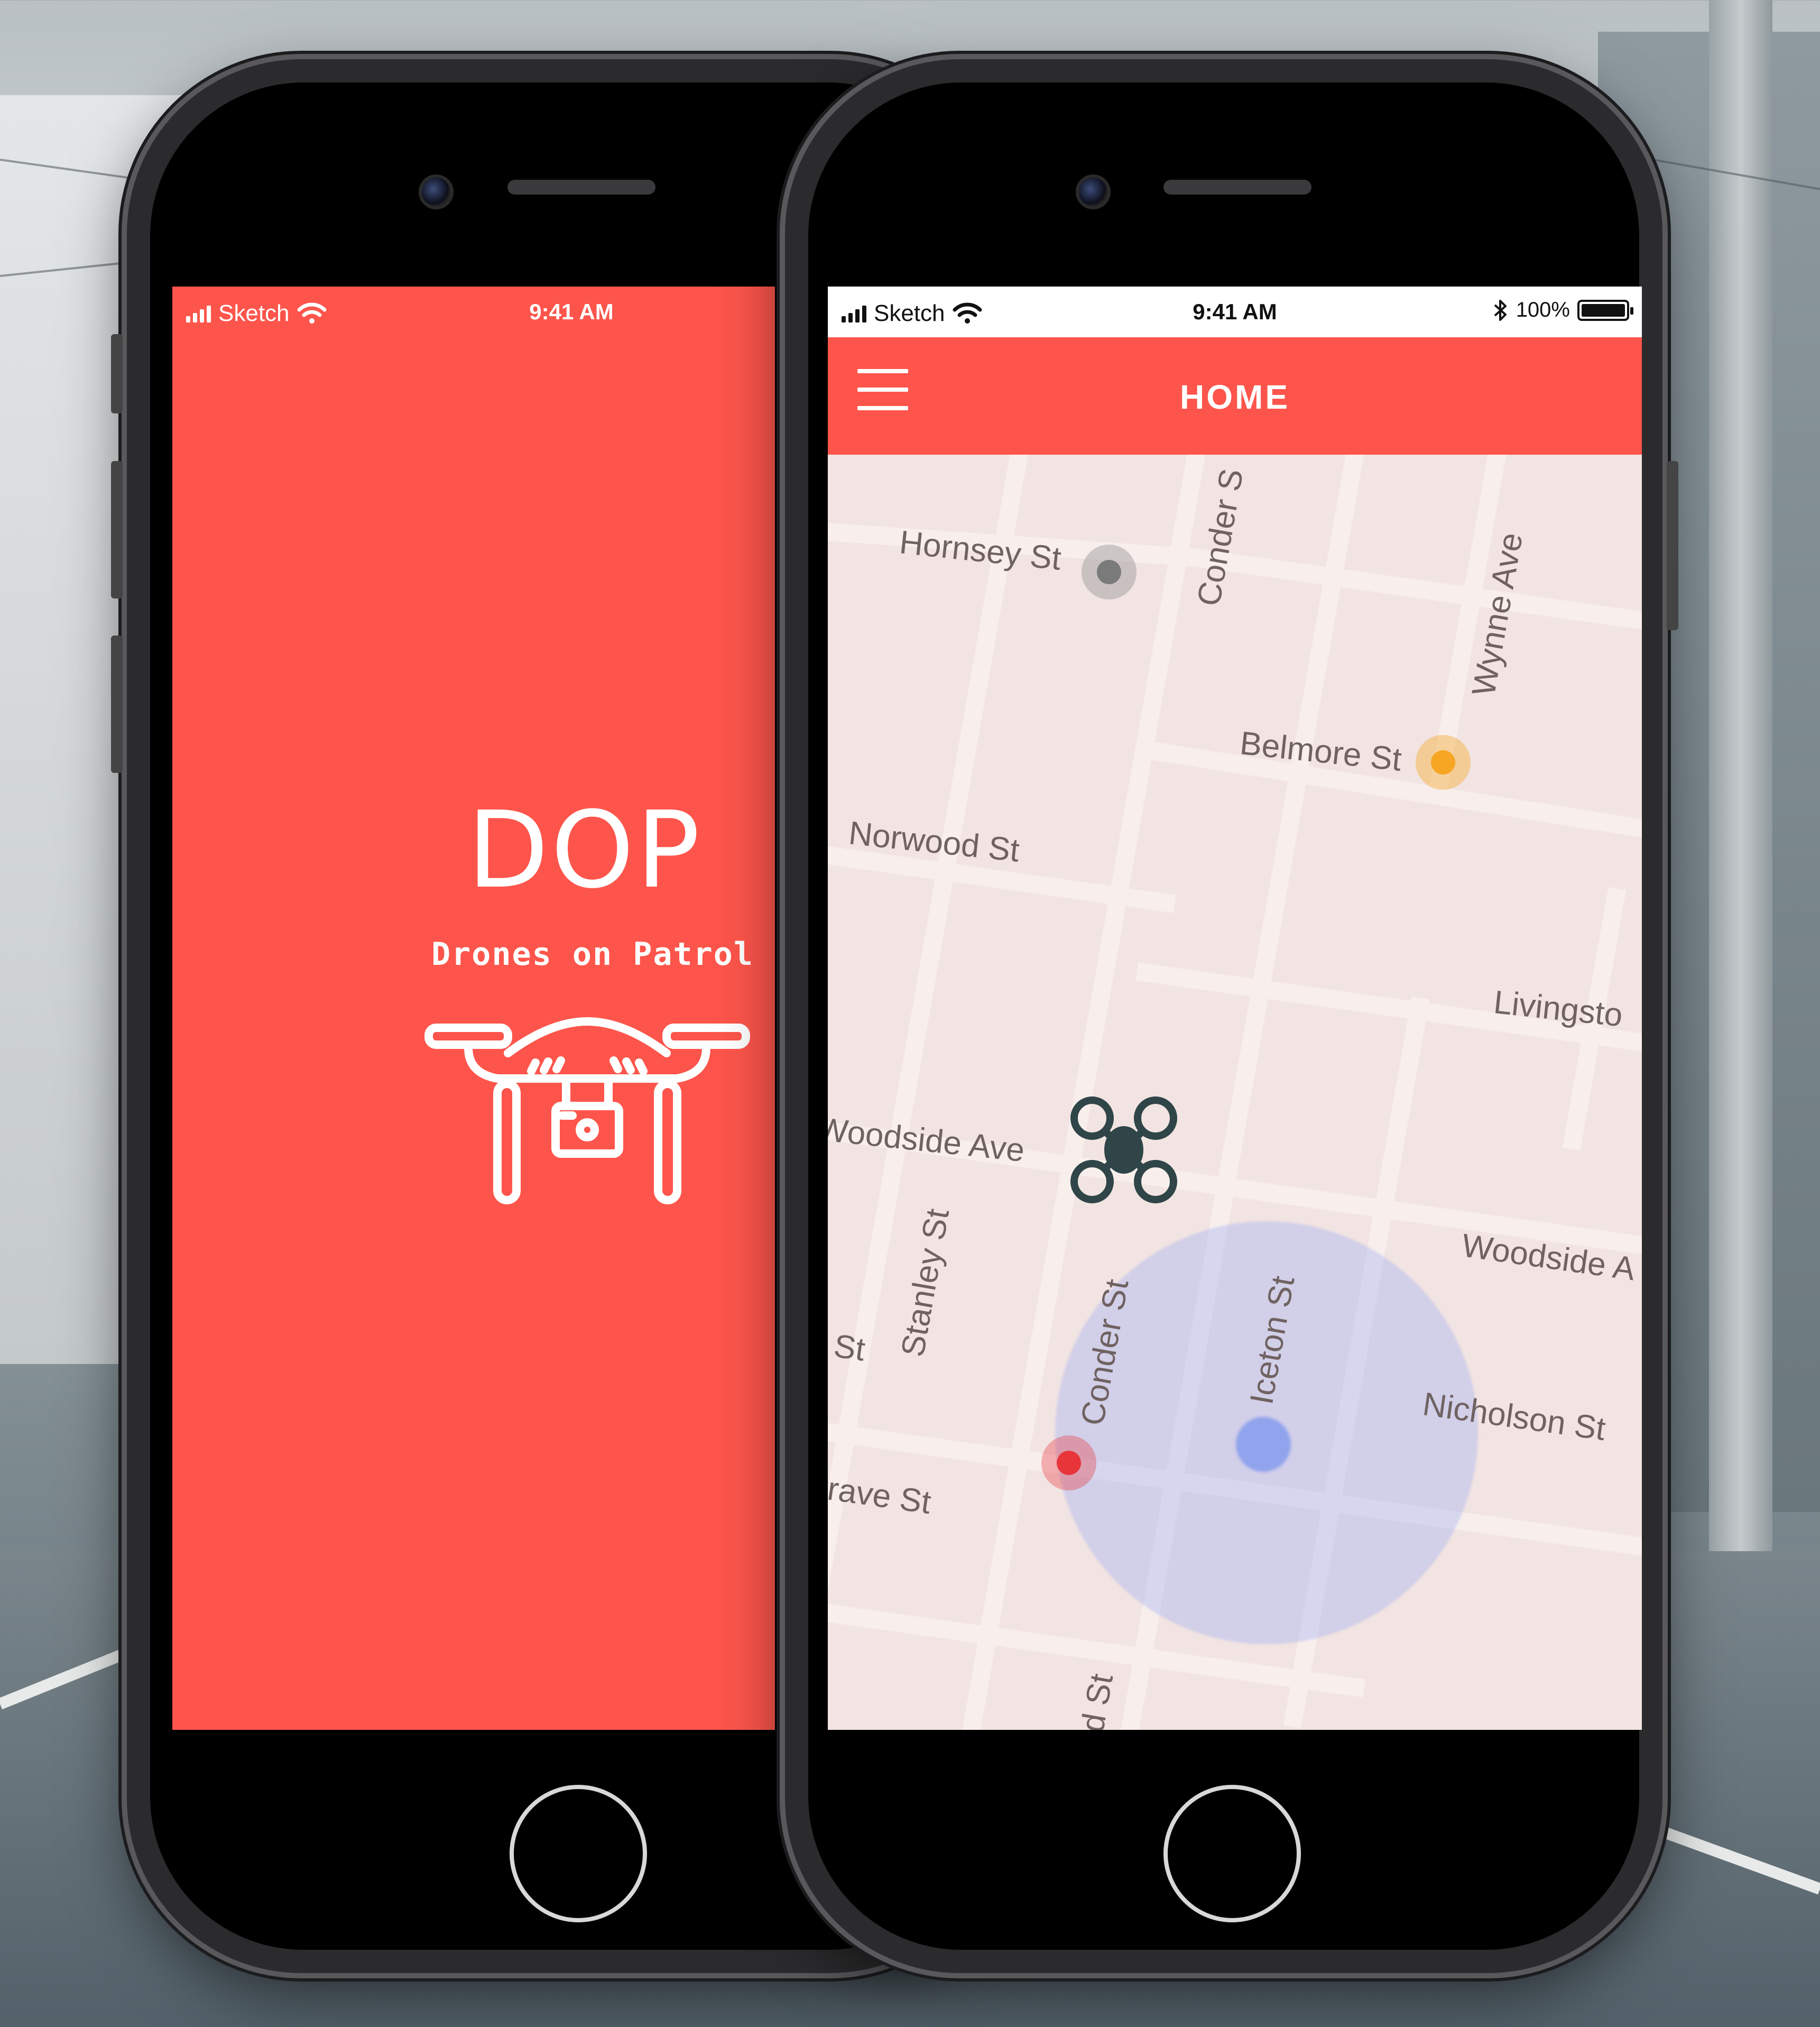 The width and height of the screenshot is (1820, 2027). What do you see at coordinates (1235, 312) in the screenshot?
I see `status-bar: Sketch 9:41 AM 100%` at bounding box center [1235, 312].